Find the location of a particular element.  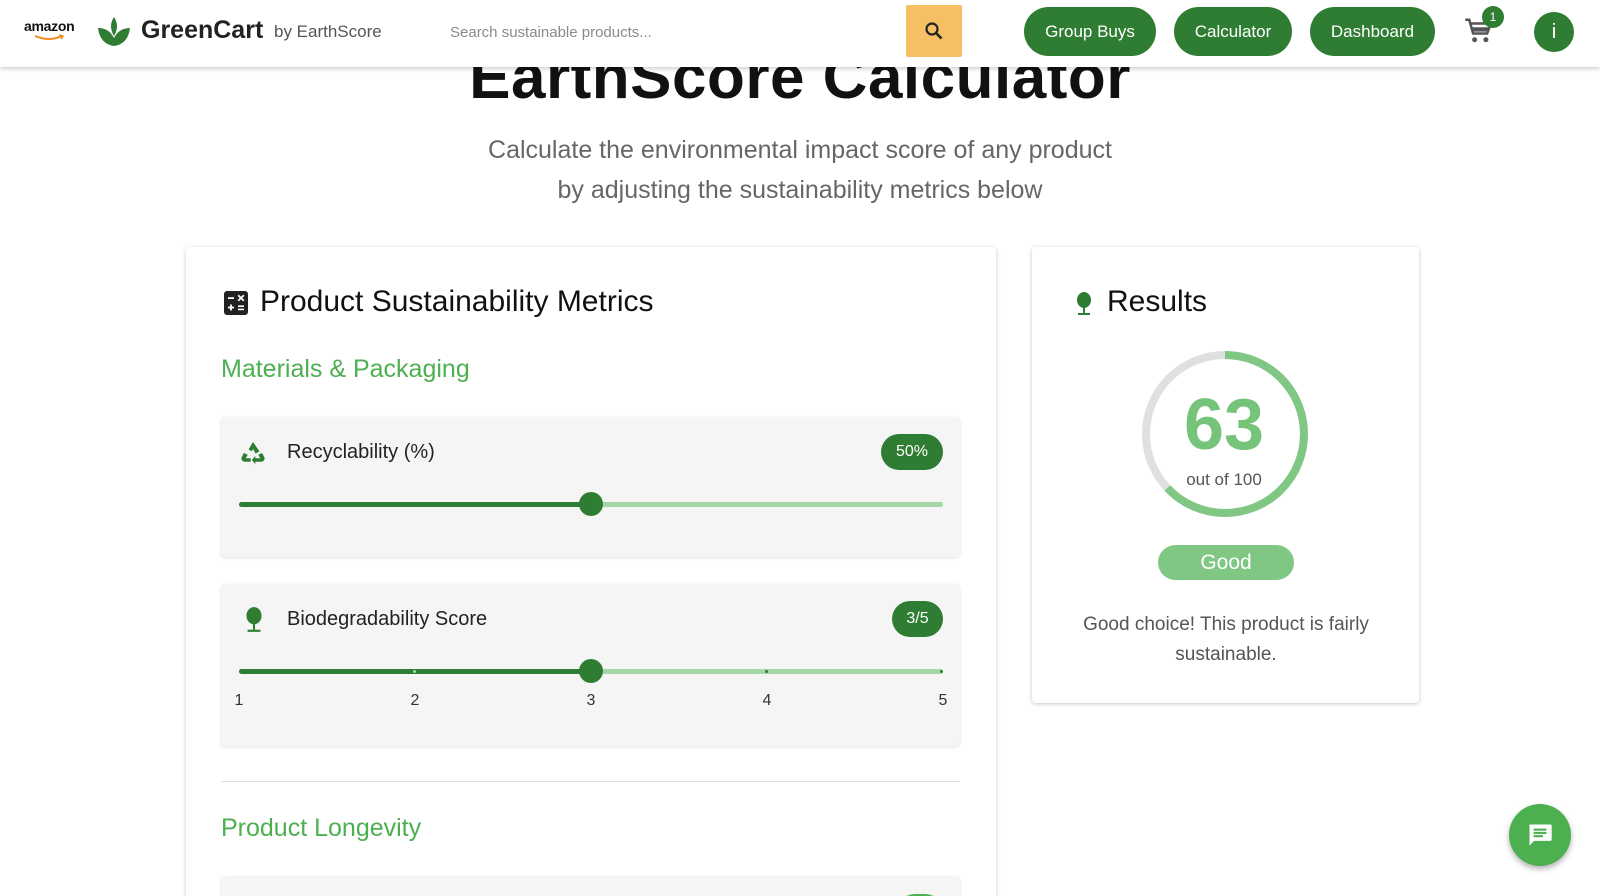

recyclability-slider is located at coordinates (591, 504).